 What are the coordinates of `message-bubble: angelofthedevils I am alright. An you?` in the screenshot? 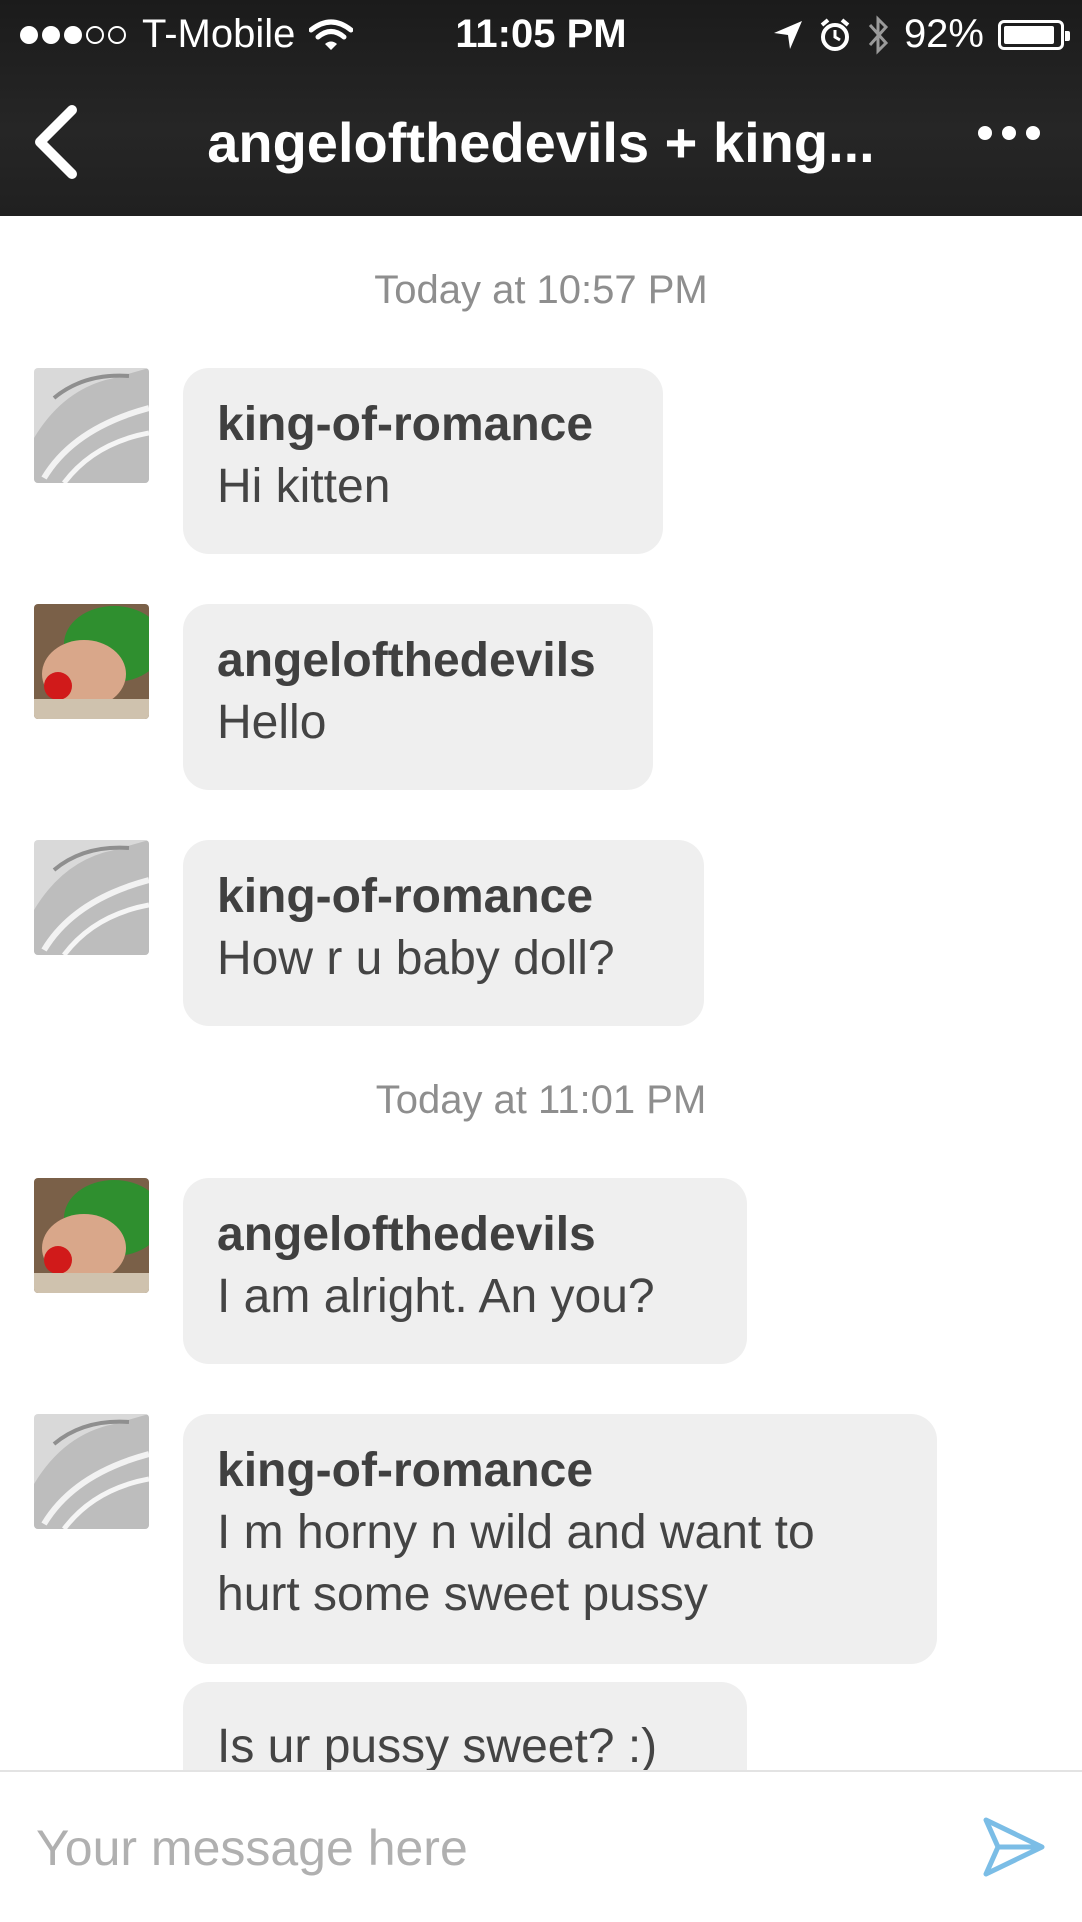 It's located at (465, 1271).